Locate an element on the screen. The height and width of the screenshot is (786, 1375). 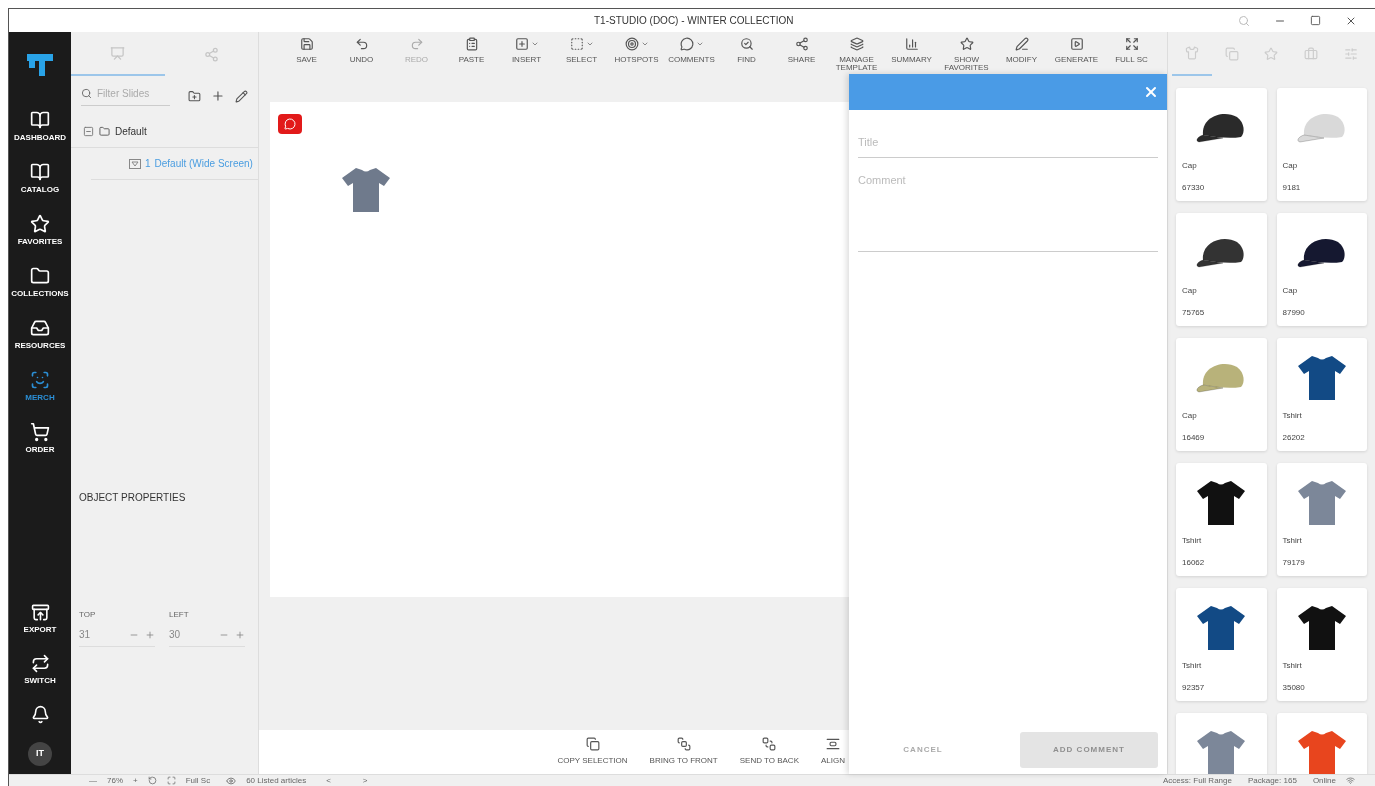
nav-item is located at coordinates (40, 714).